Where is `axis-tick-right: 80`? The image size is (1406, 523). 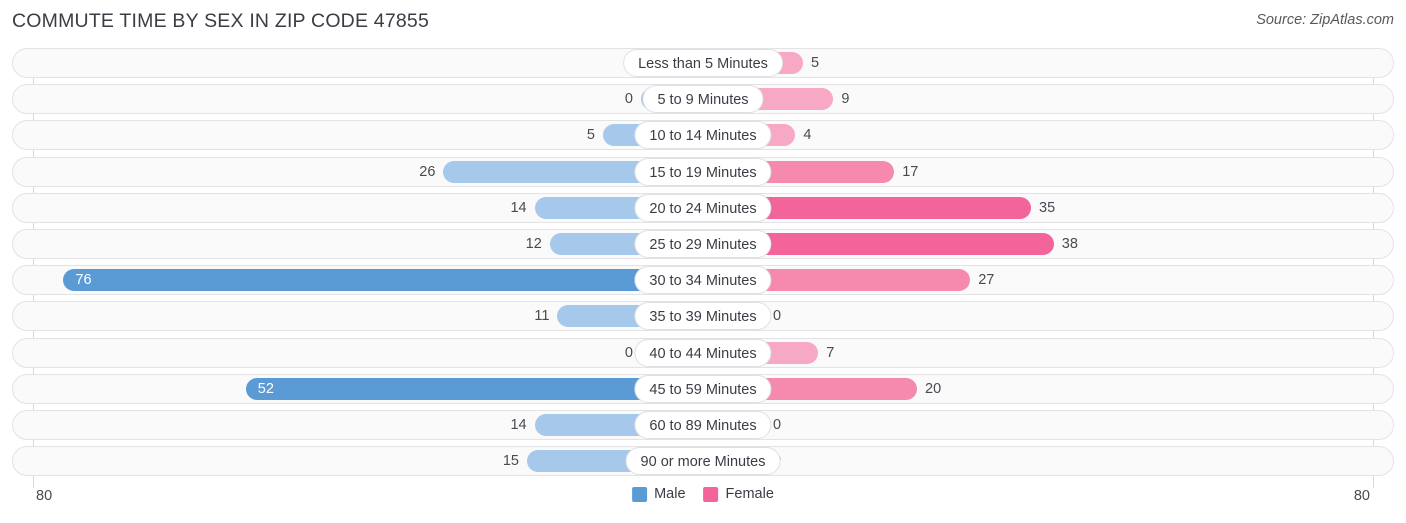 axis-tick-right: 80 is located at coordinates (1361, 496).